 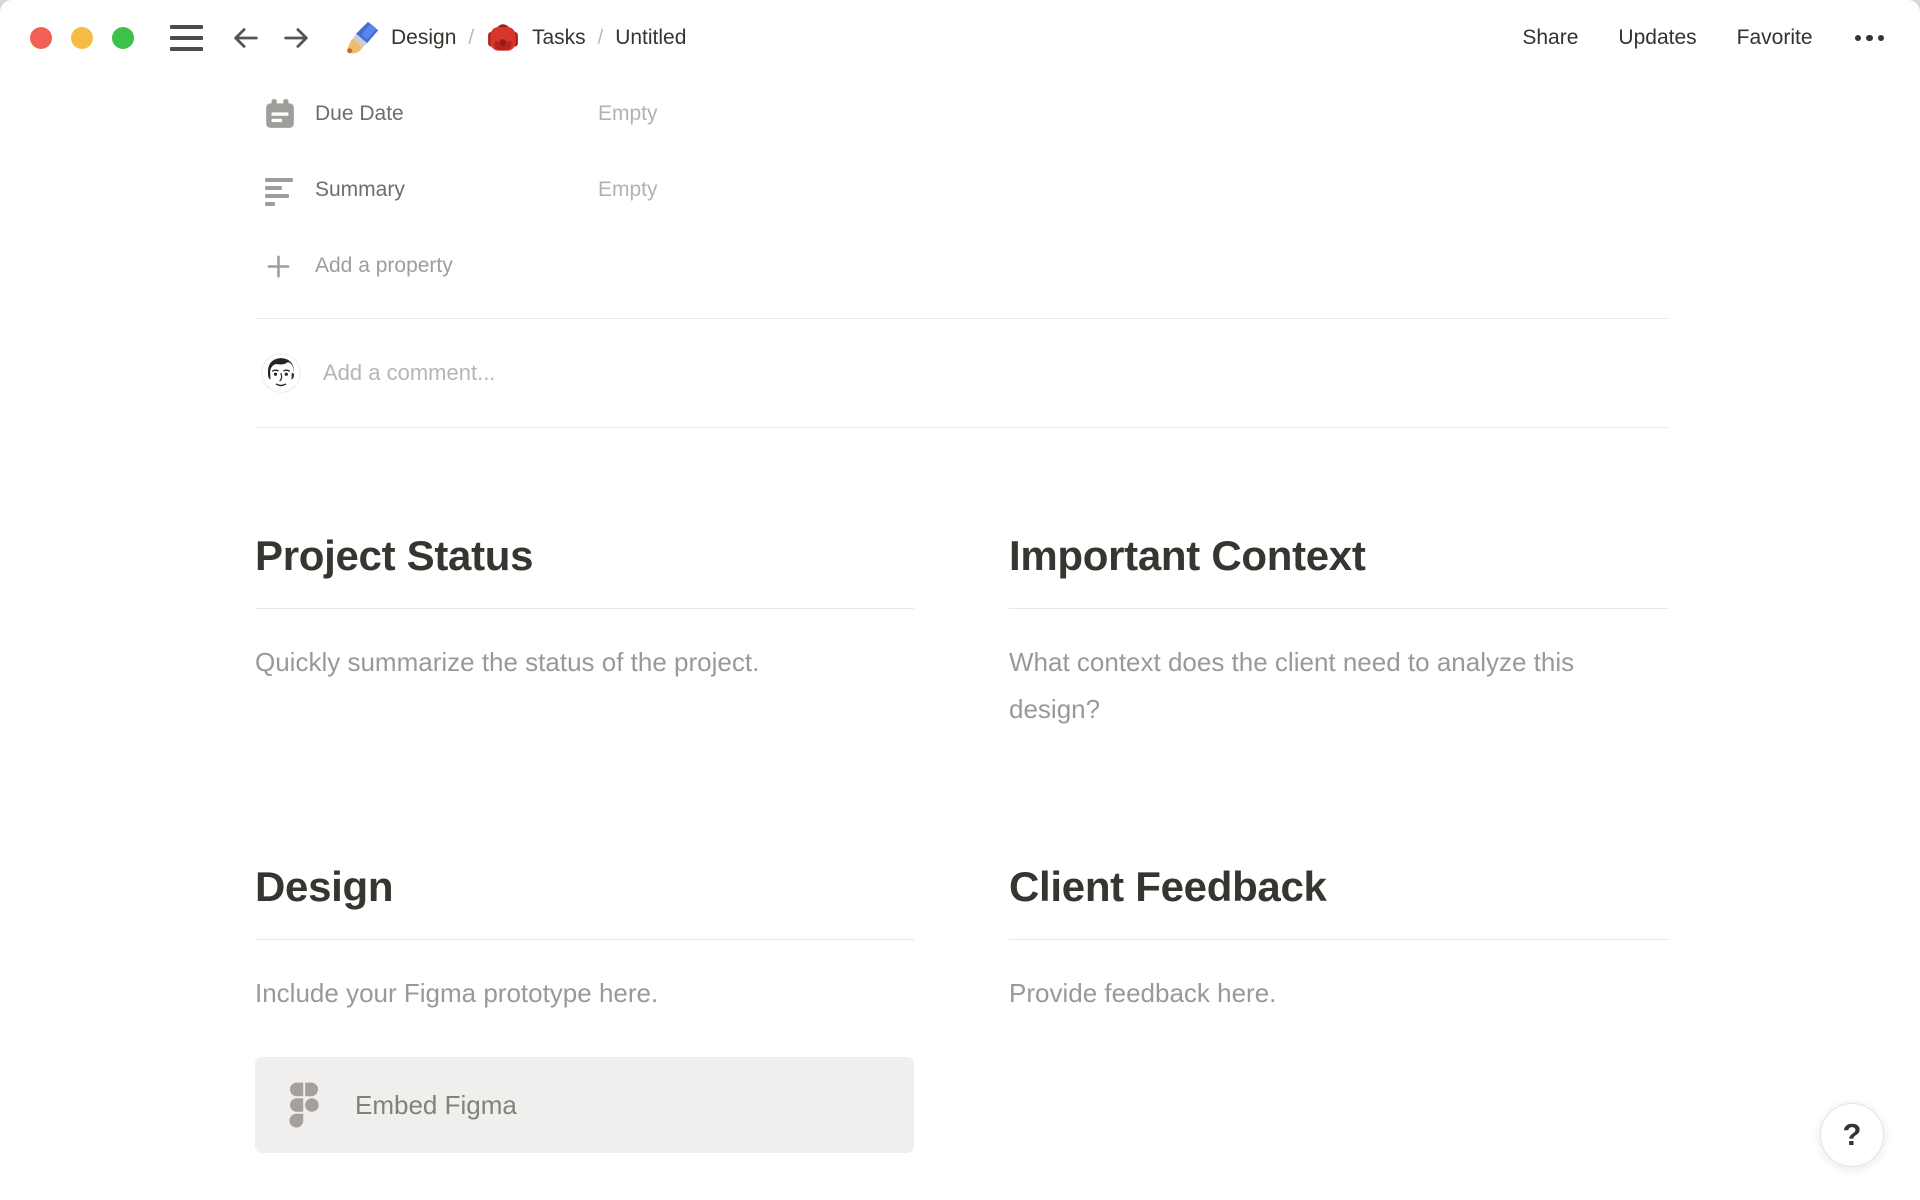 I want to click on property-label: Due Date, so click(x=359, y=113).